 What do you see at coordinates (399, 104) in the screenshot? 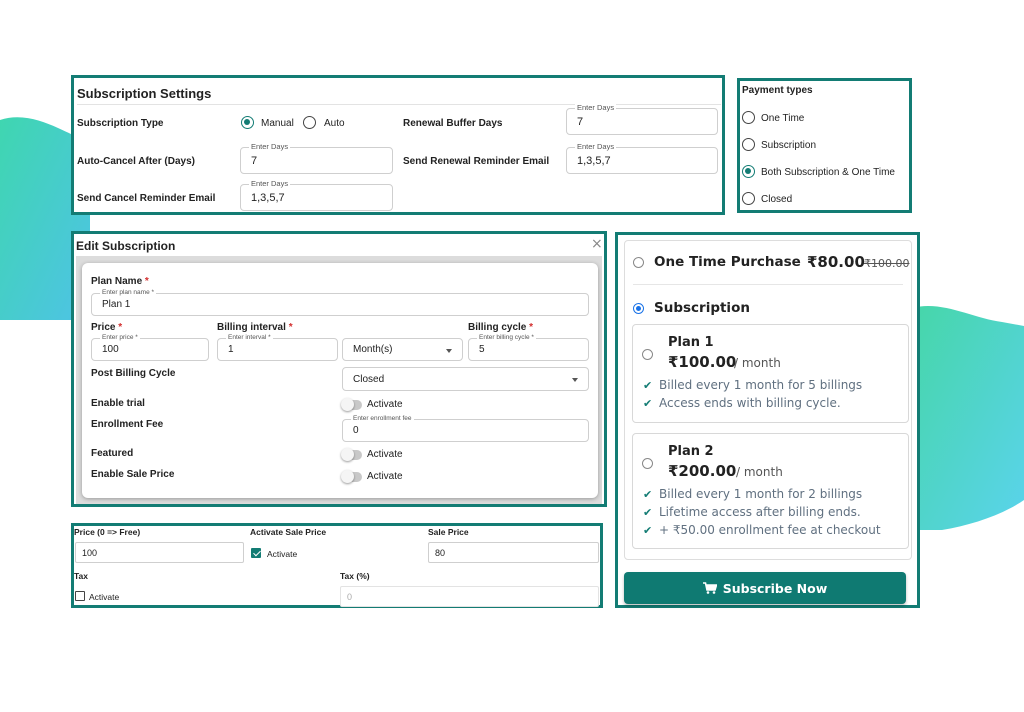
I see `title-divider` at bounding box center [399, 104].